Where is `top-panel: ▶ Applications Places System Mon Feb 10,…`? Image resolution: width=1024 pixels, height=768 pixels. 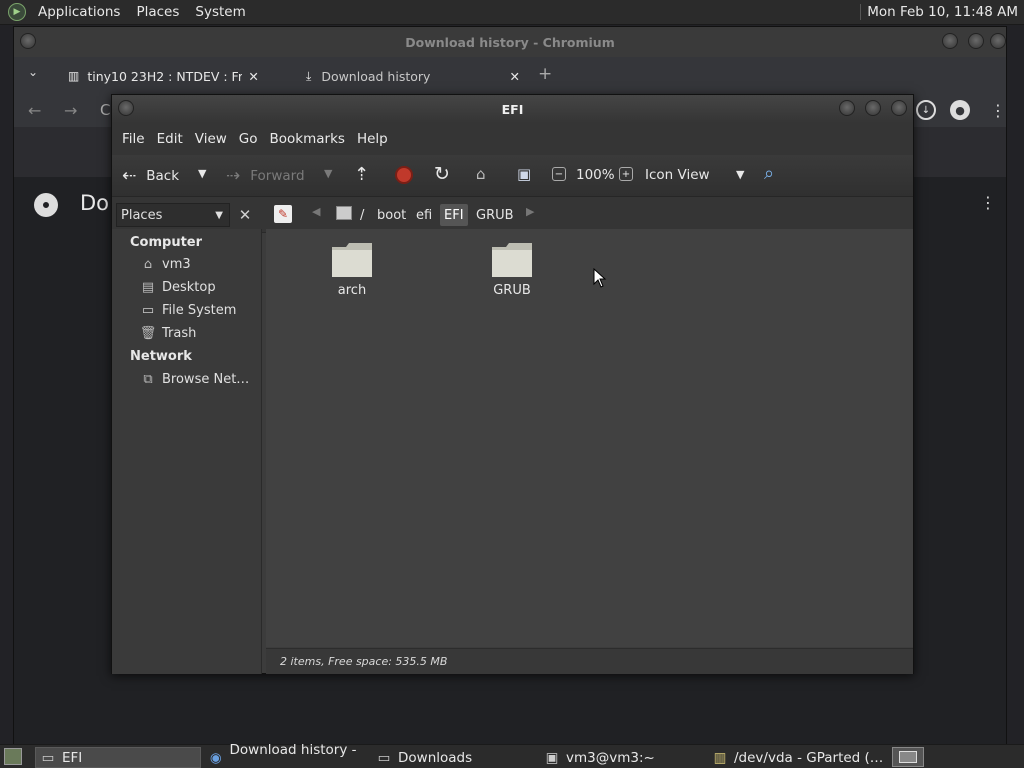
top-panel: ▶ Applications Places System Mon Feb 10,… is located at coordinates (512, 12).